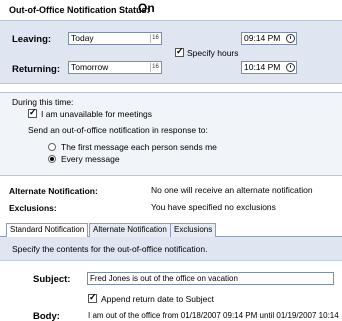 The width and height of the screenshot is (342, 321). I want to click on option-every-message-label: Every message, so click(90, 159).